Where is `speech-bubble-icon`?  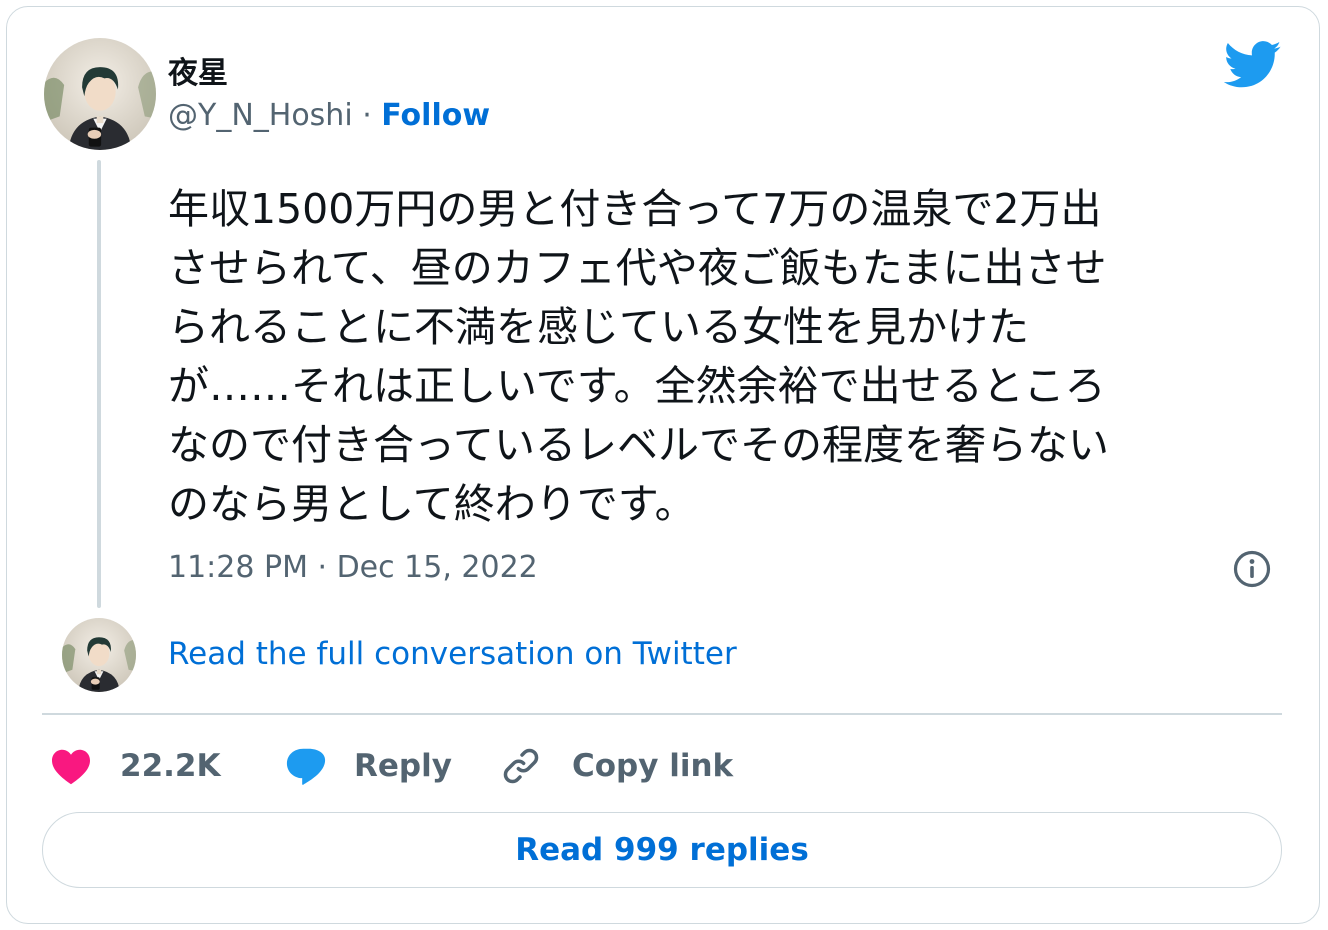
speech-bubble-icon is located at coordinates (306, 766).